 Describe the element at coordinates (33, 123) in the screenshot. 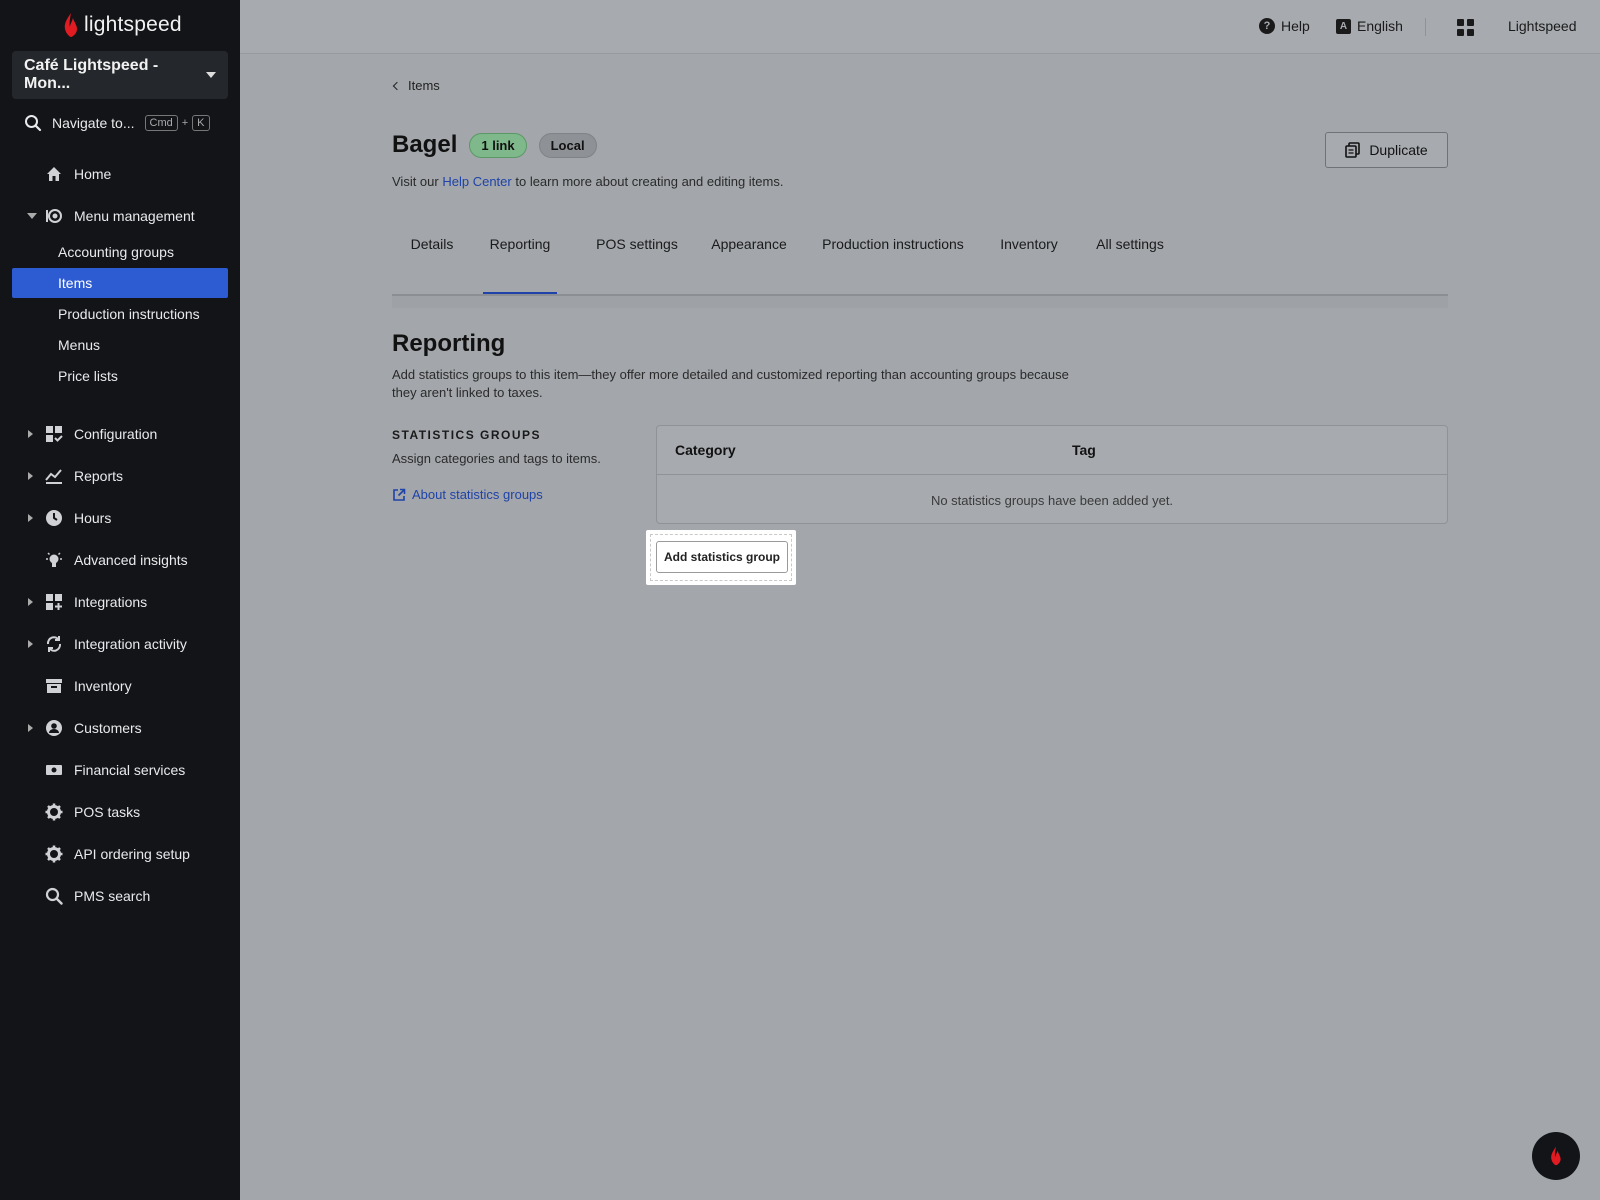

I see `search-icon` at that location.